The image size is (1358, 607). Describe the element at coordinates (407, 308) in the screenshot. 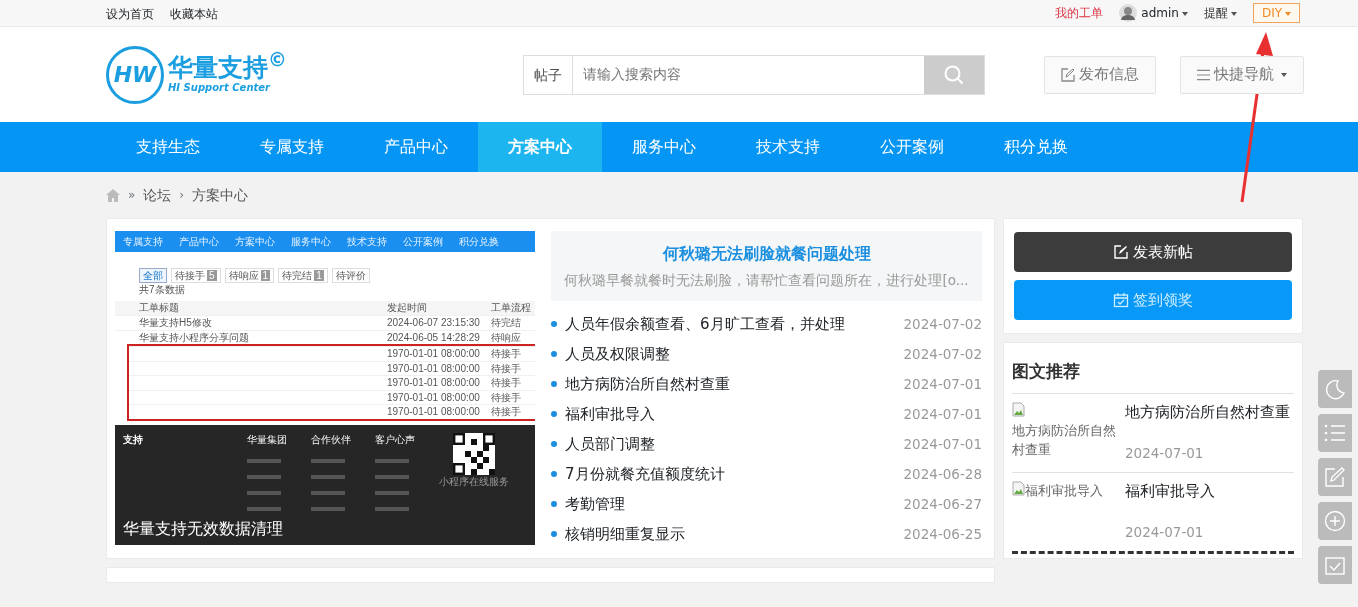

I see `slide-cell-text: 发起时间` at that location.